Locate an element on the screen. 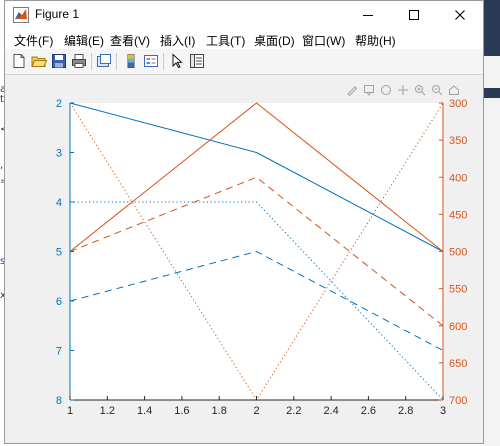  menu-view: 查看(V) is located at coordinates (130, 40).